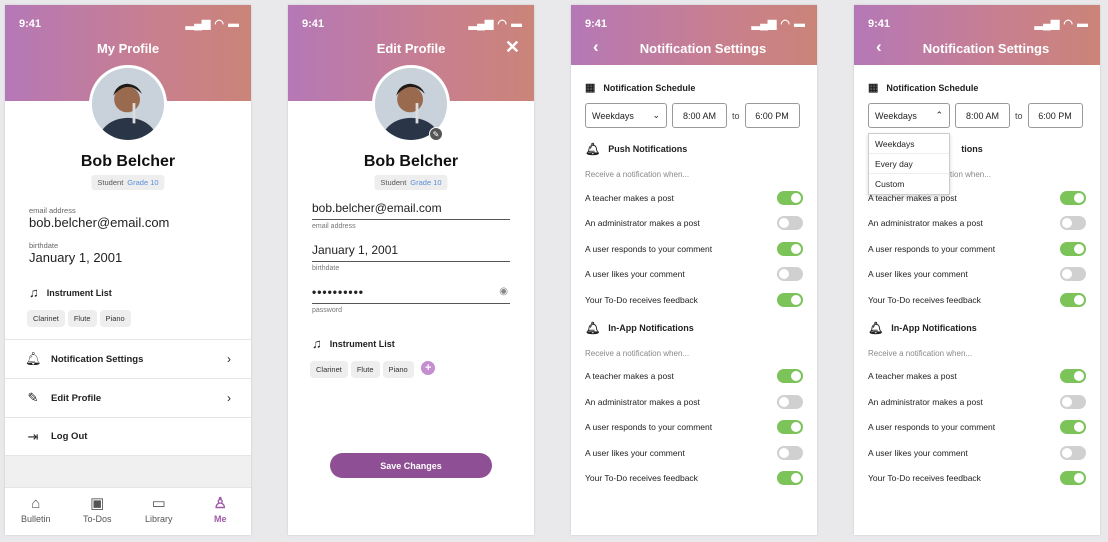  Describe the element at coordinates (158, 519) in the screenshot. I see `tab-label: Library` at that location.